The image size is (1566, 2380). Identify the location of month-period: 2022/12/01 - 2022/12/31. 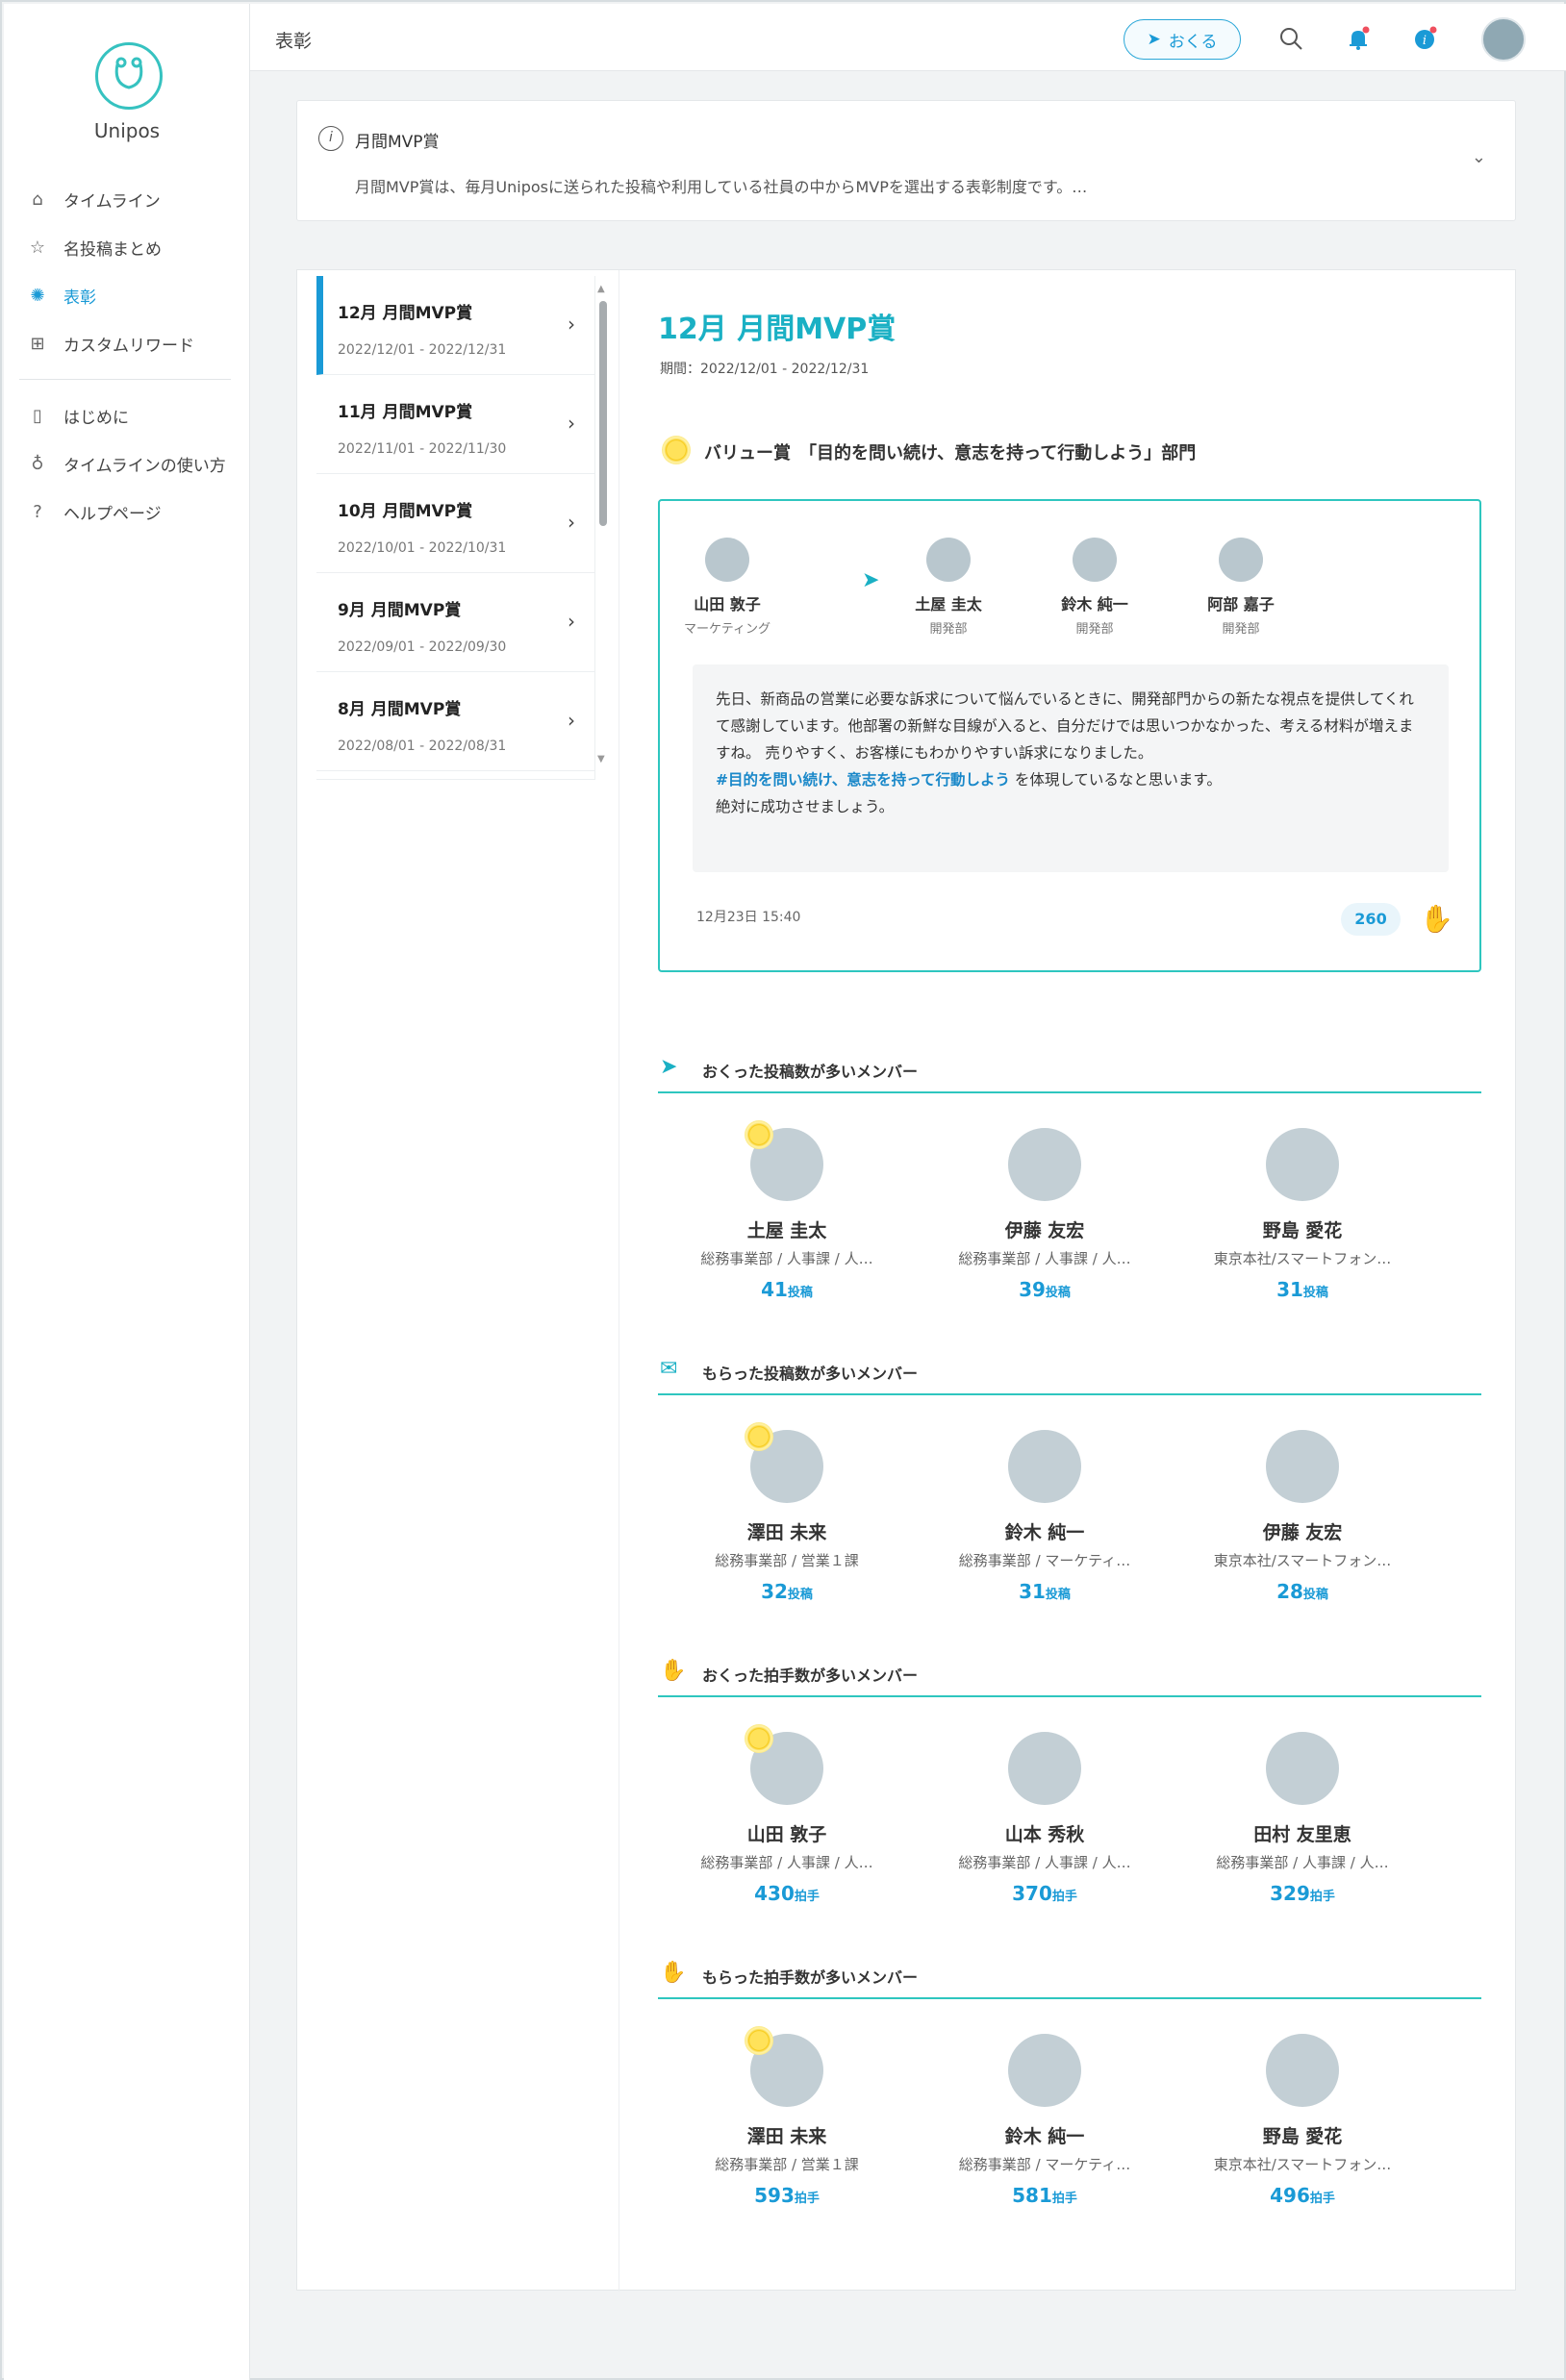
(422, 350).